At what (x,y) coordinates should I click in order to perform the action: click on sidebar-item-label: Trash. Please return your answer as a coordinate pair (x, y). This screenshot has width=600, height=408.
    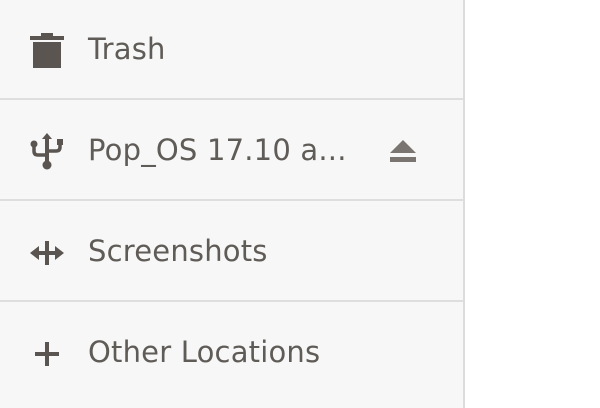
    Looking at the image, I should click on (127, 49).